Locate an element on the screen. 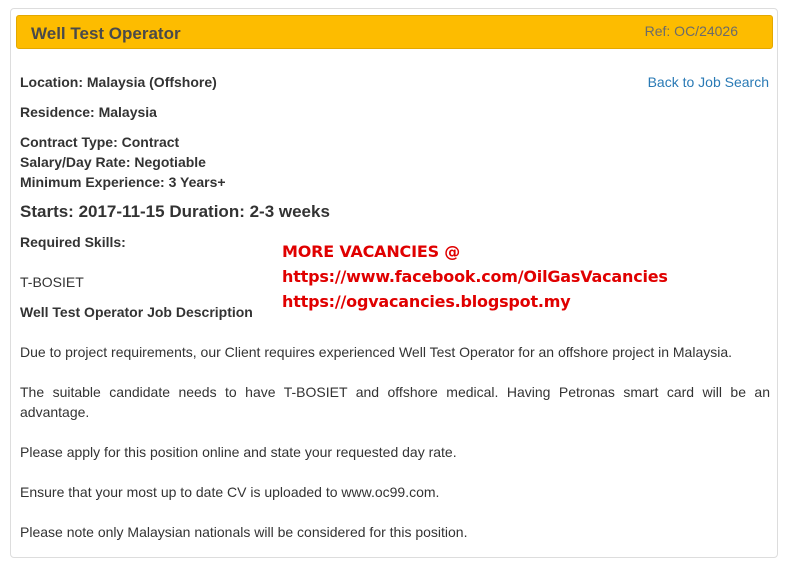  job-residence: Residence: Malaysia is located at coordinates (88, 112).